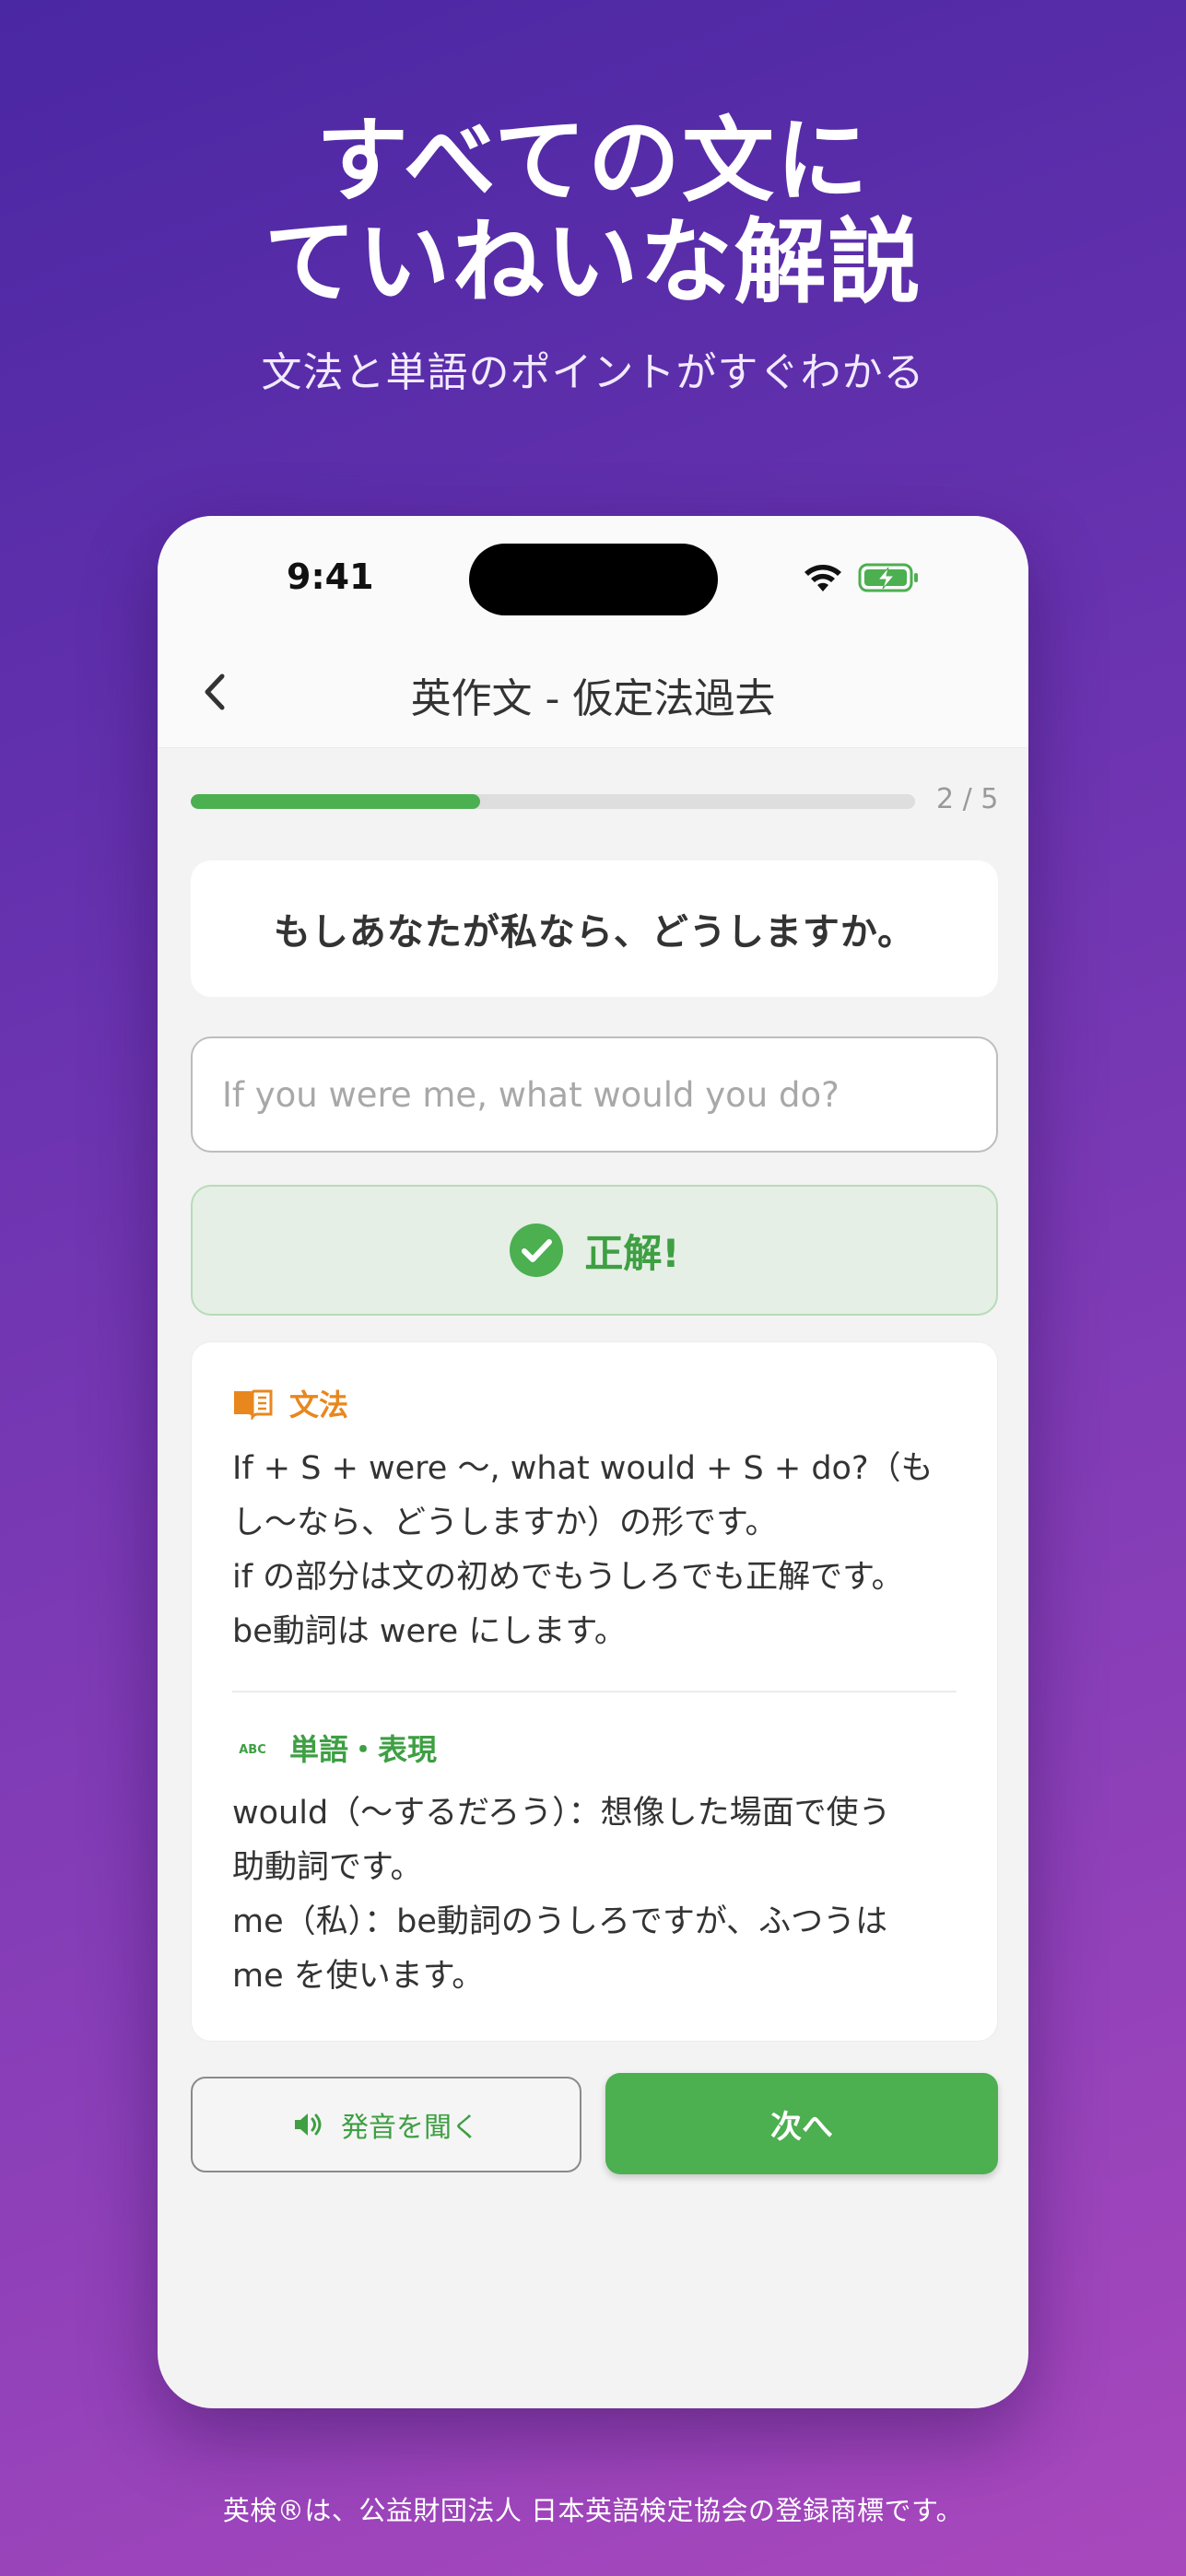  I want to click on question-card: もしあなたが私なら、どうしますか。, so click(594, 929).